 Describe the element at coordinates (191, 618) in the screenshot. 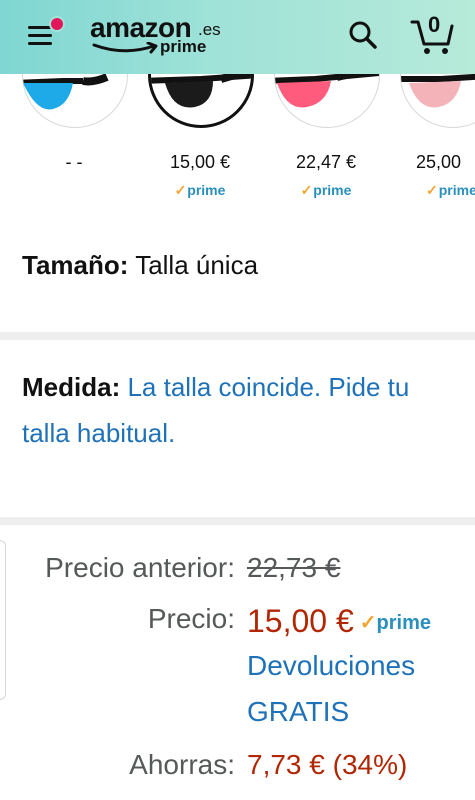

I see `price-label: Precio:` at that location.